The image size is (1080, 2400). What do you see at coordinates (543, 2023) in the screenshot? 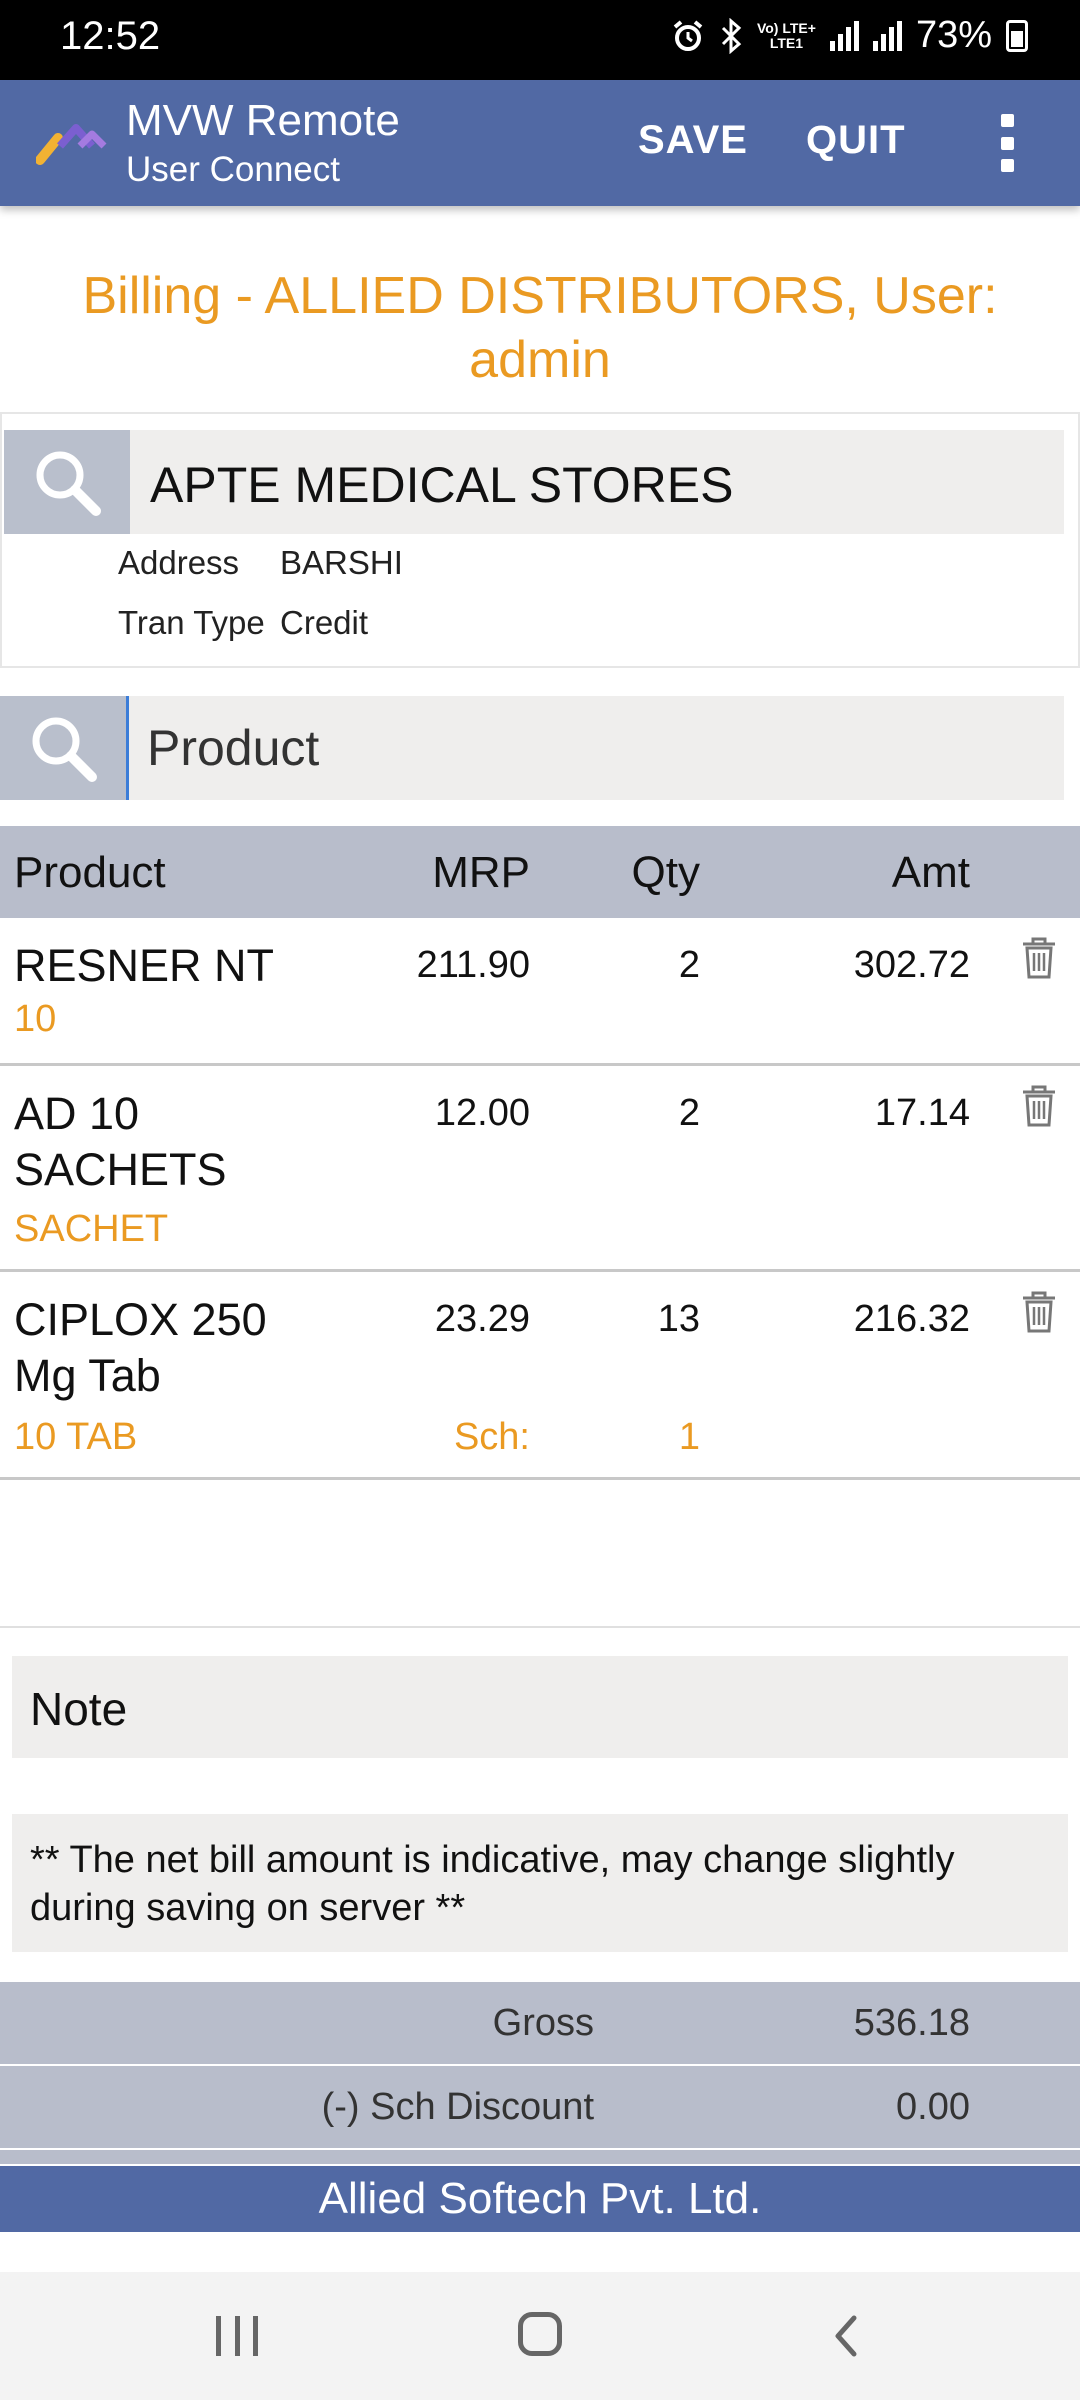
I see `gross-label: Gross` at bounding box center [543, 2023].